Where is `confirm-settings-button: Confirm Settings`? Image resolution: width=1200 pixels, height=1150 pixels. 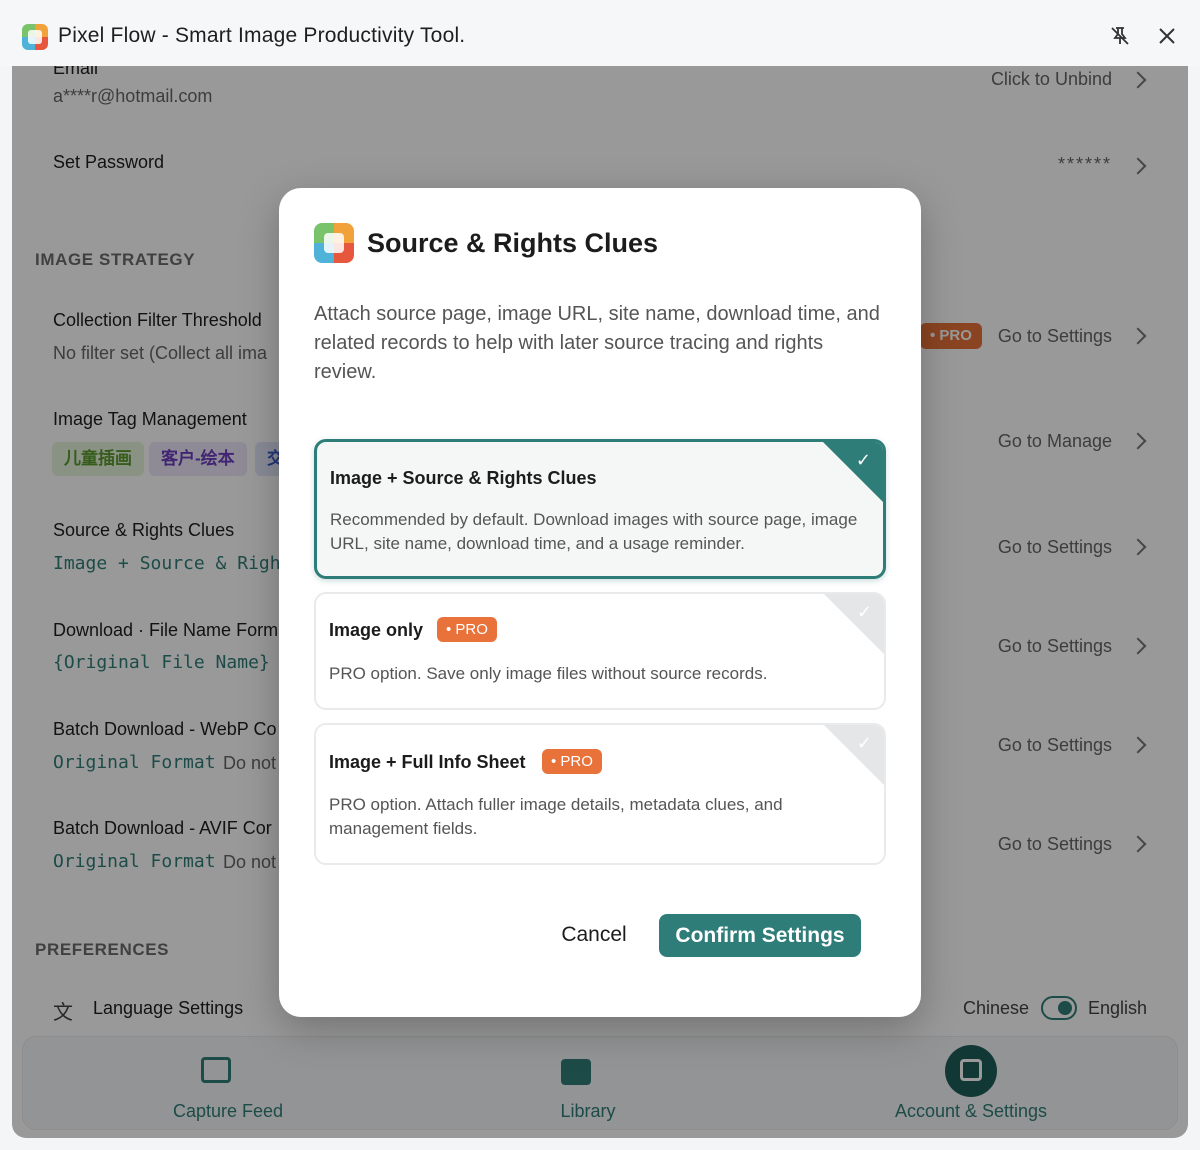
confirm-settings-button: Confirm Settings is located at coordinates (760, 935).